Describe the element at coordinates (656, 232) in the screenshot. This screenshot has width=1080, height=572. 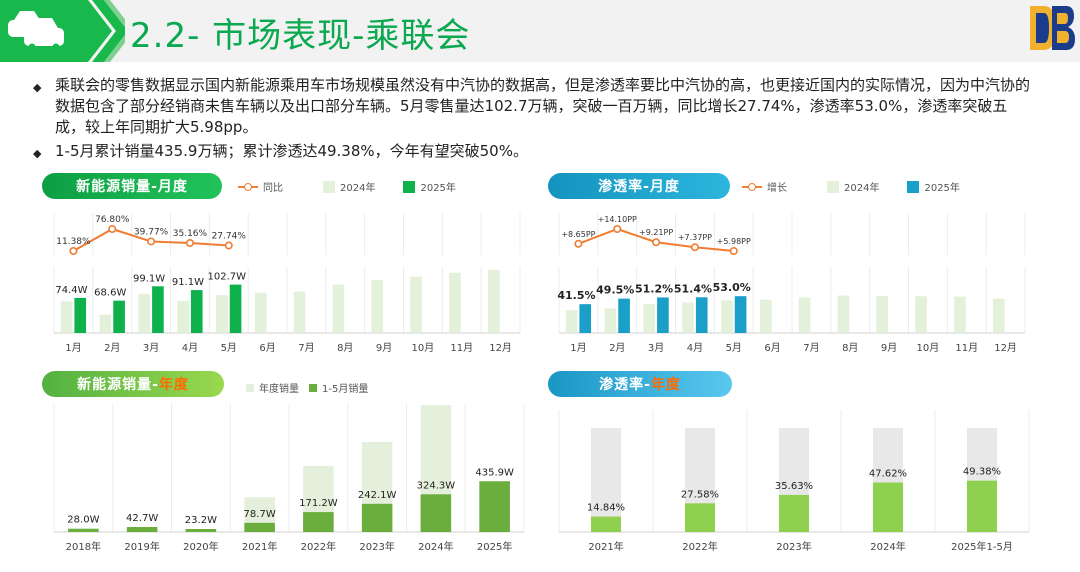
I see `trend-label: +9.21PP` at that location.